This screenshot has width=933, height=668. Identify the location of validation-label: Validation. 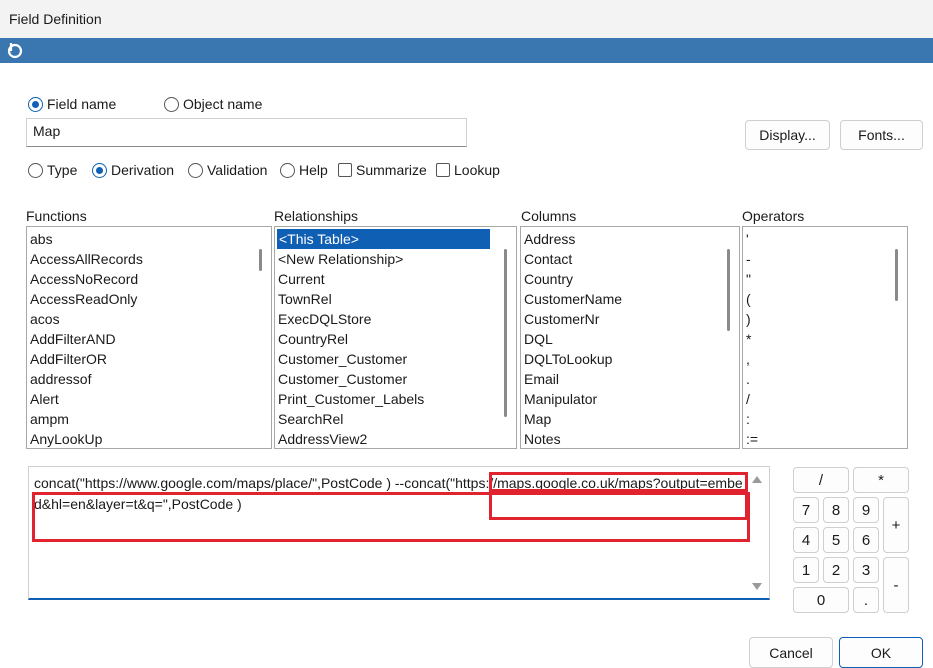
(237, 170).